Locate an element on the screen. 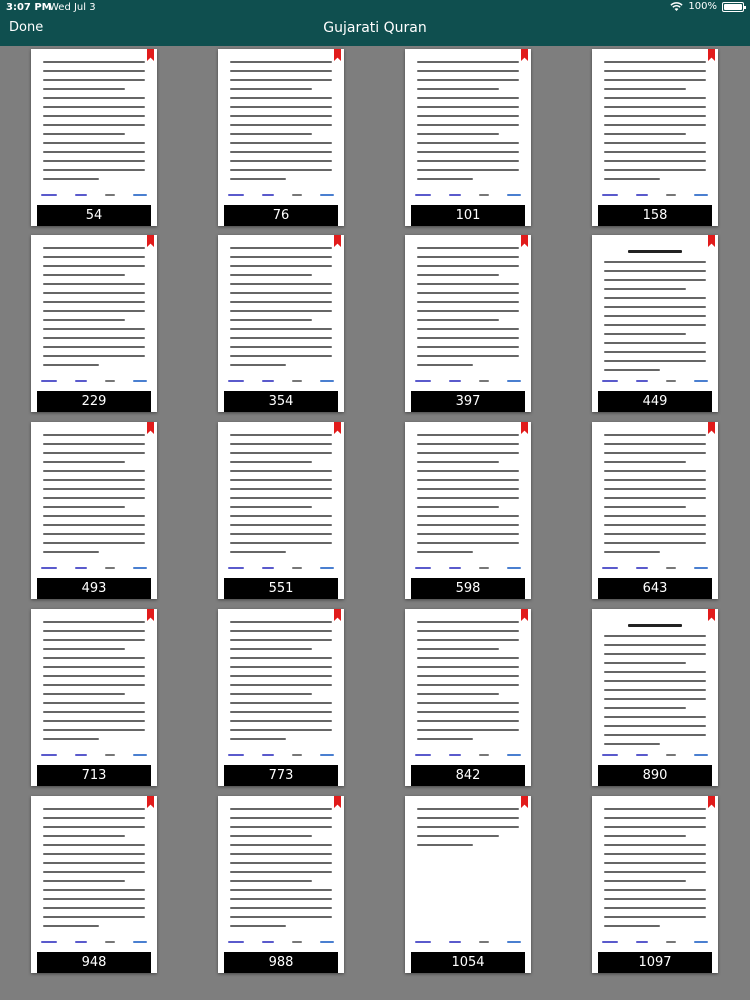  page-number-label: 551 is located at coordinates (281, 588).